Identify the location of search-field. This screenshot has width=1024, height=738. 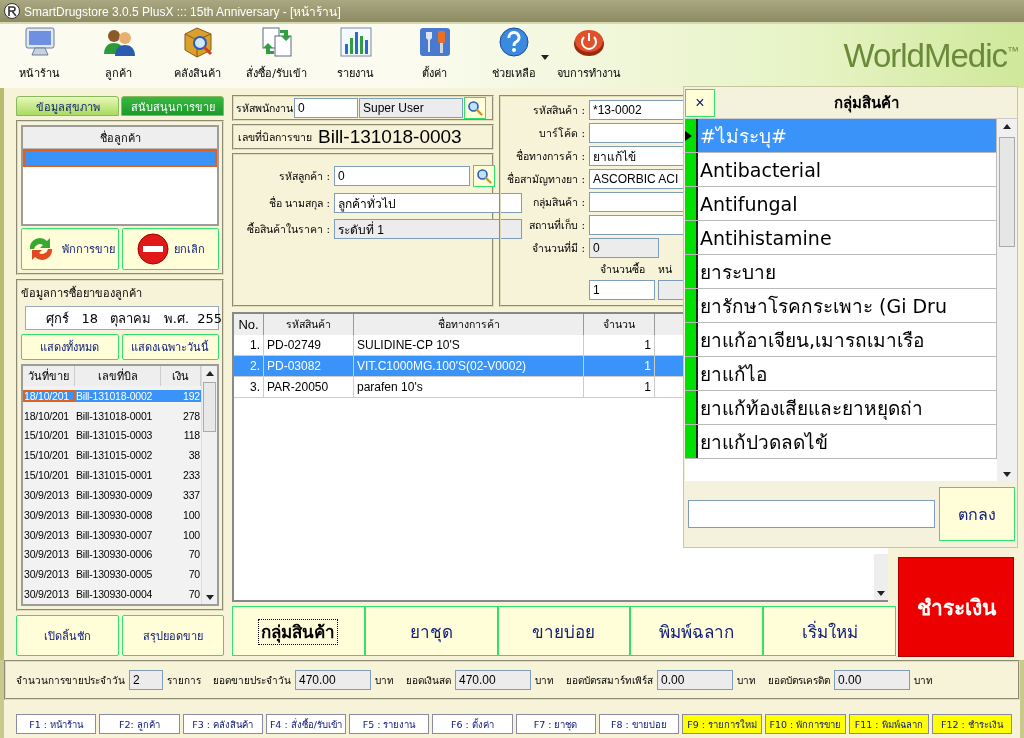
(811, 514).